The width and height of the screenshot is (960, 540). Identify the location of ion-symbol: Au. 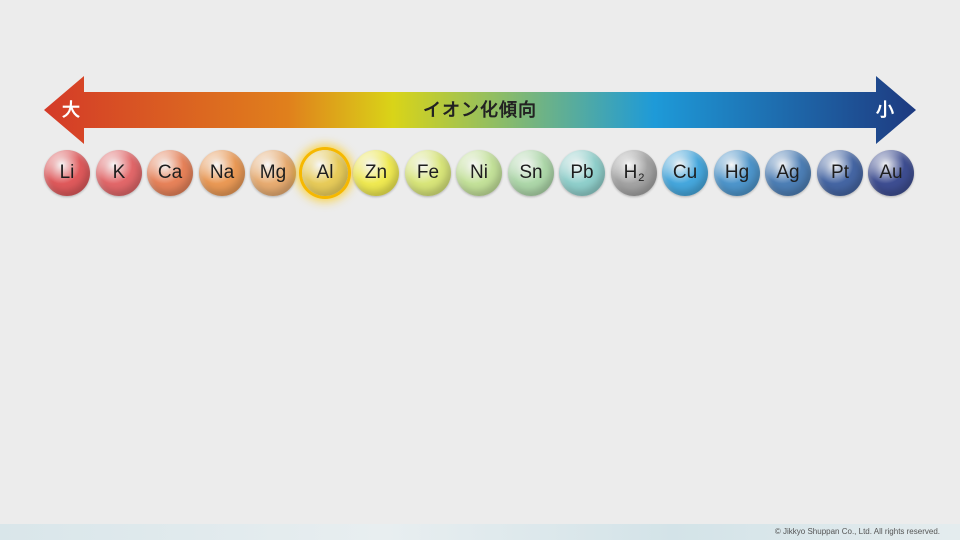
(891, 172).